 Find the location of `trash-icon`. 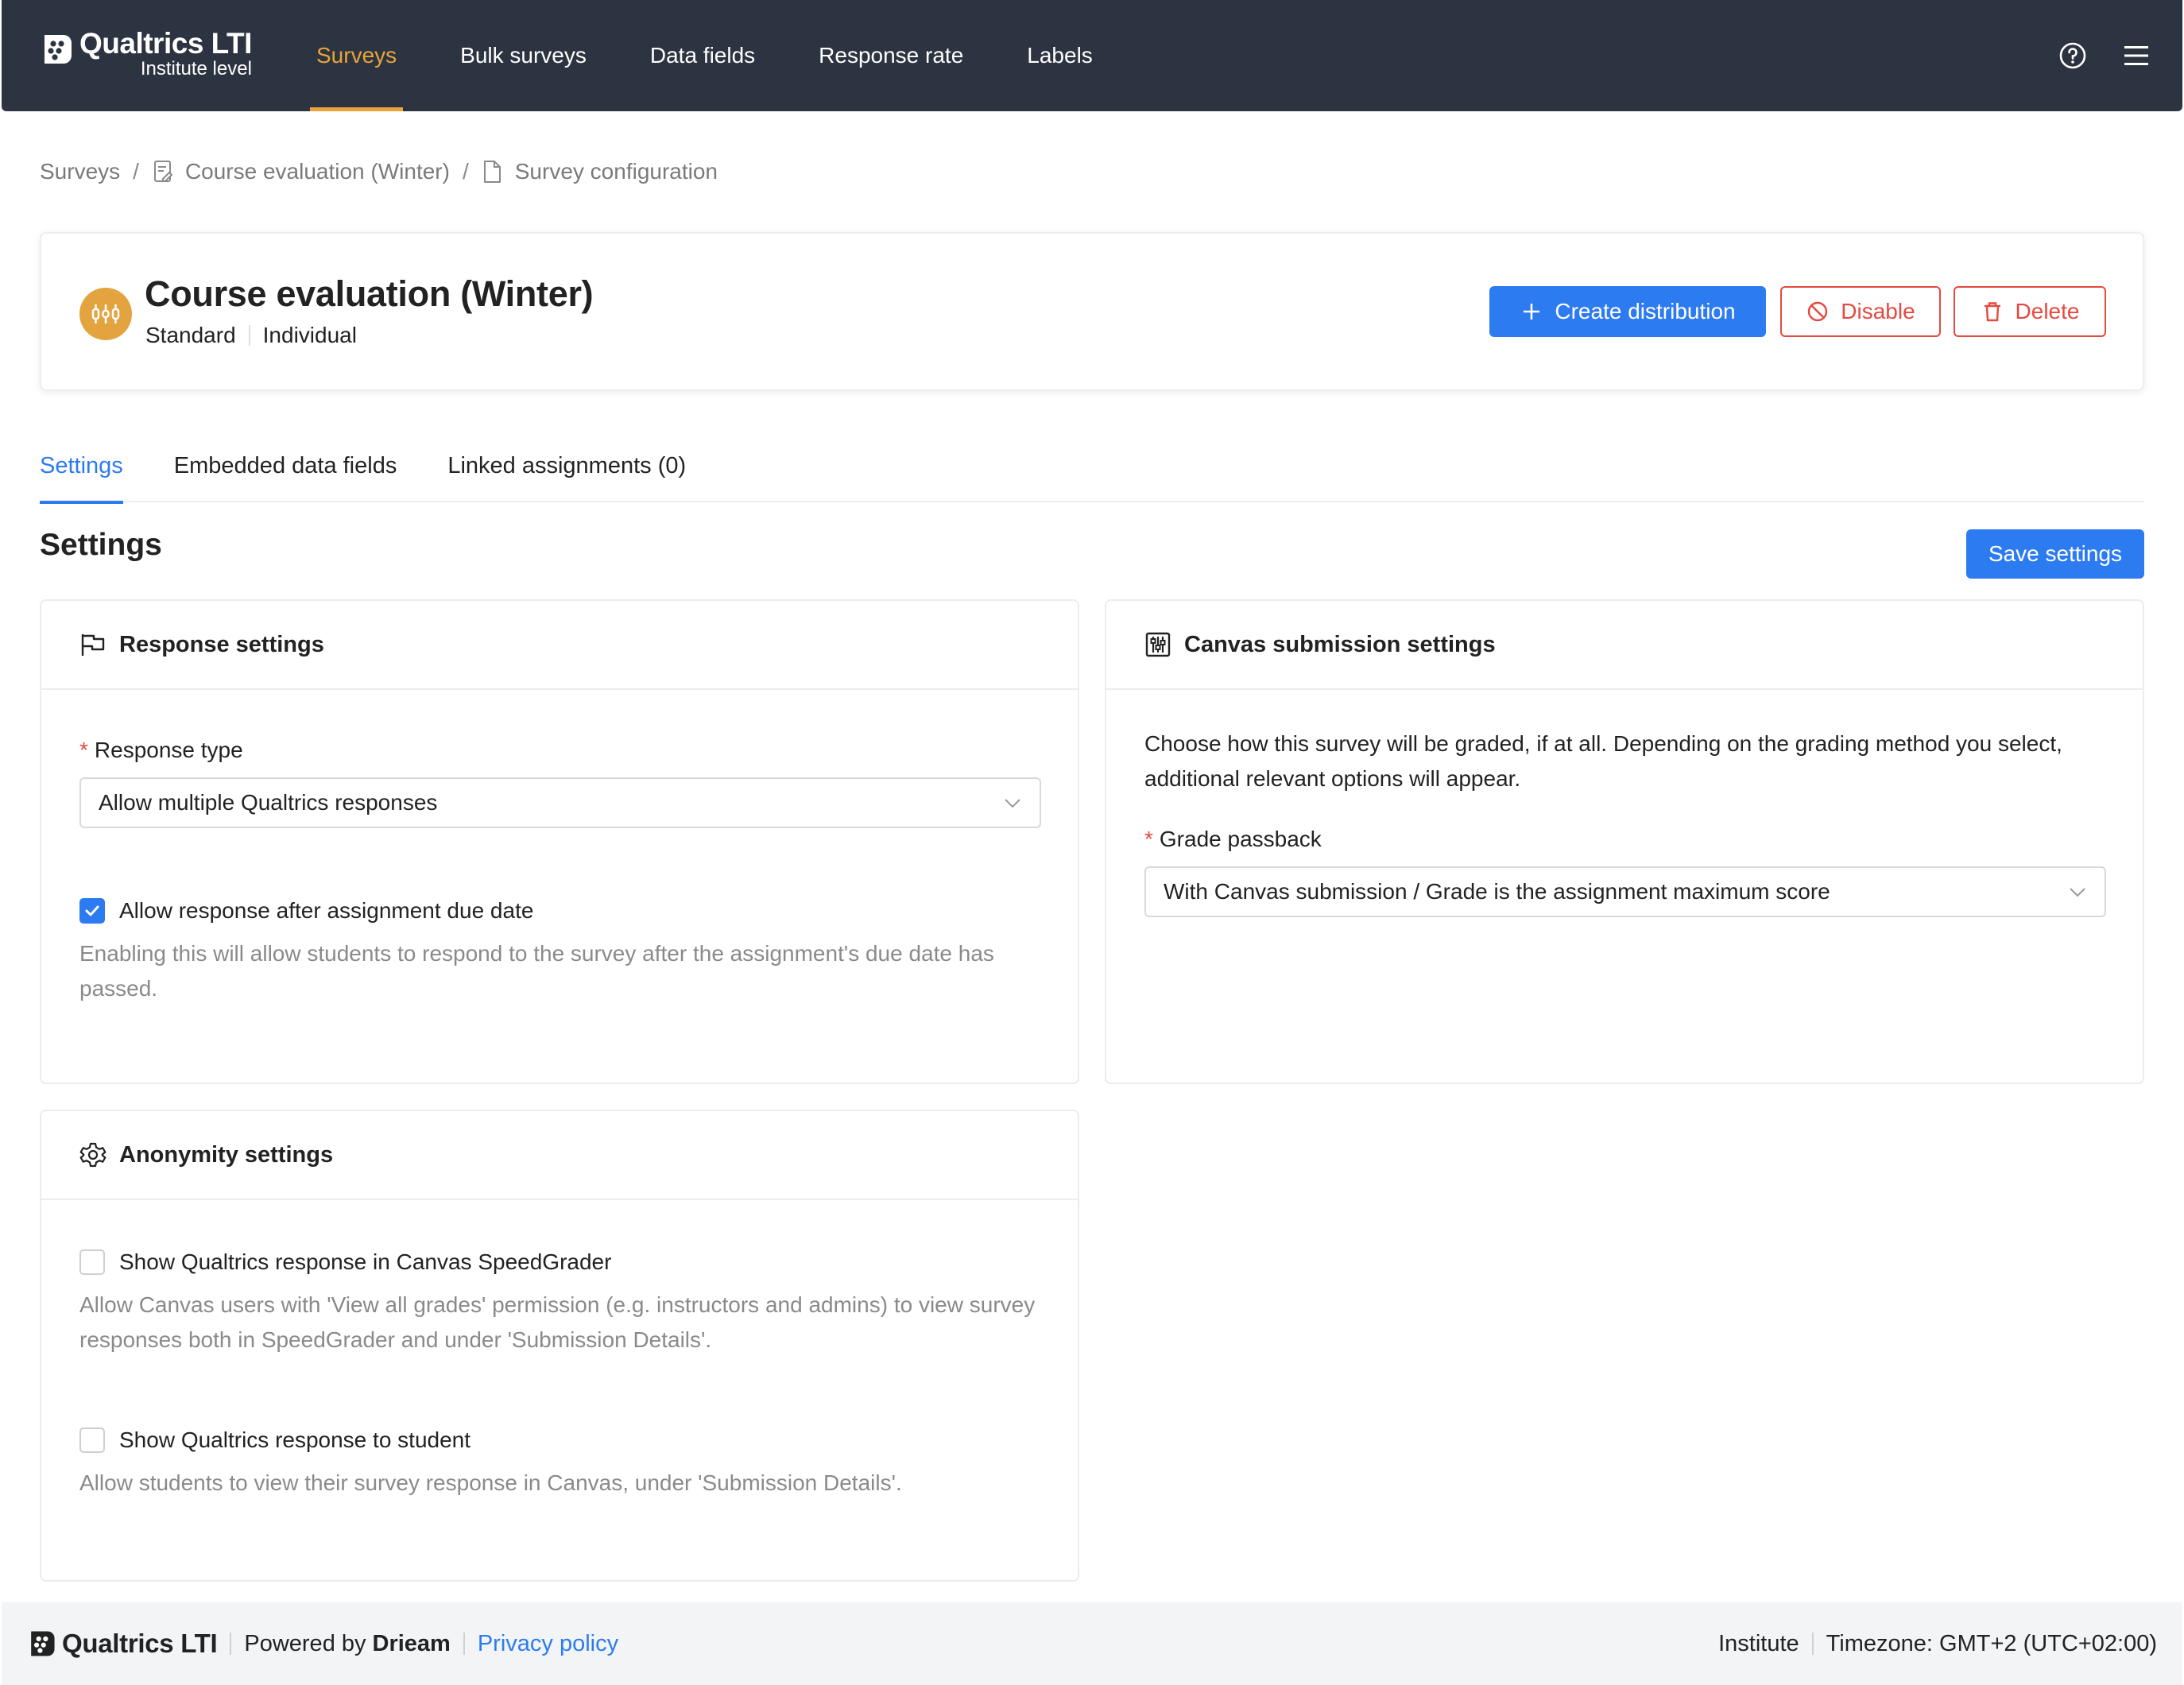

trash-icon is located at coordinates (1992, 311).